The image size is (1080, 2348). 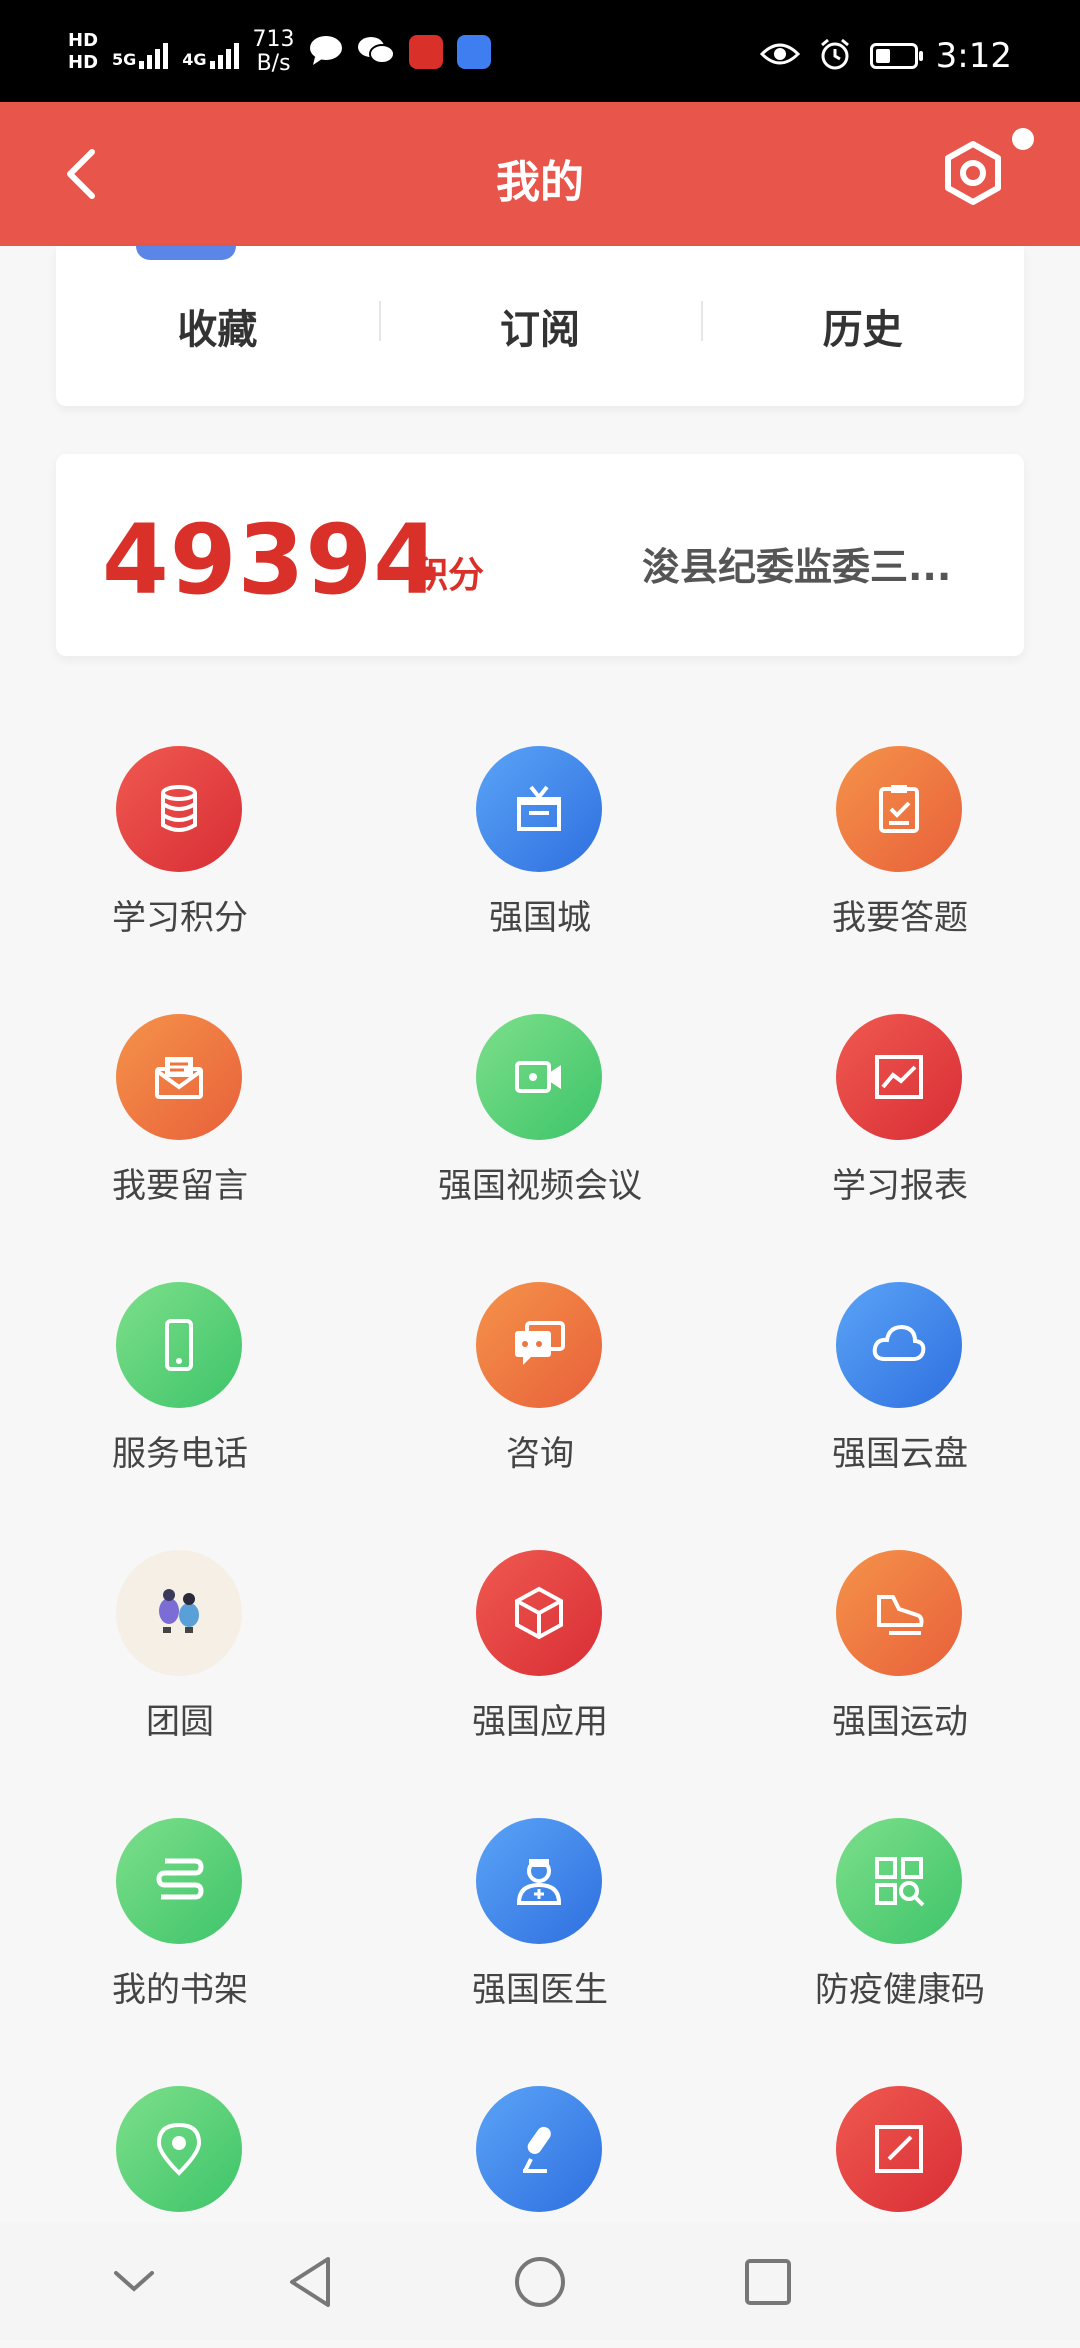 I want to click on grid-item-label: 强国运动, so click(x=900, y=1722).